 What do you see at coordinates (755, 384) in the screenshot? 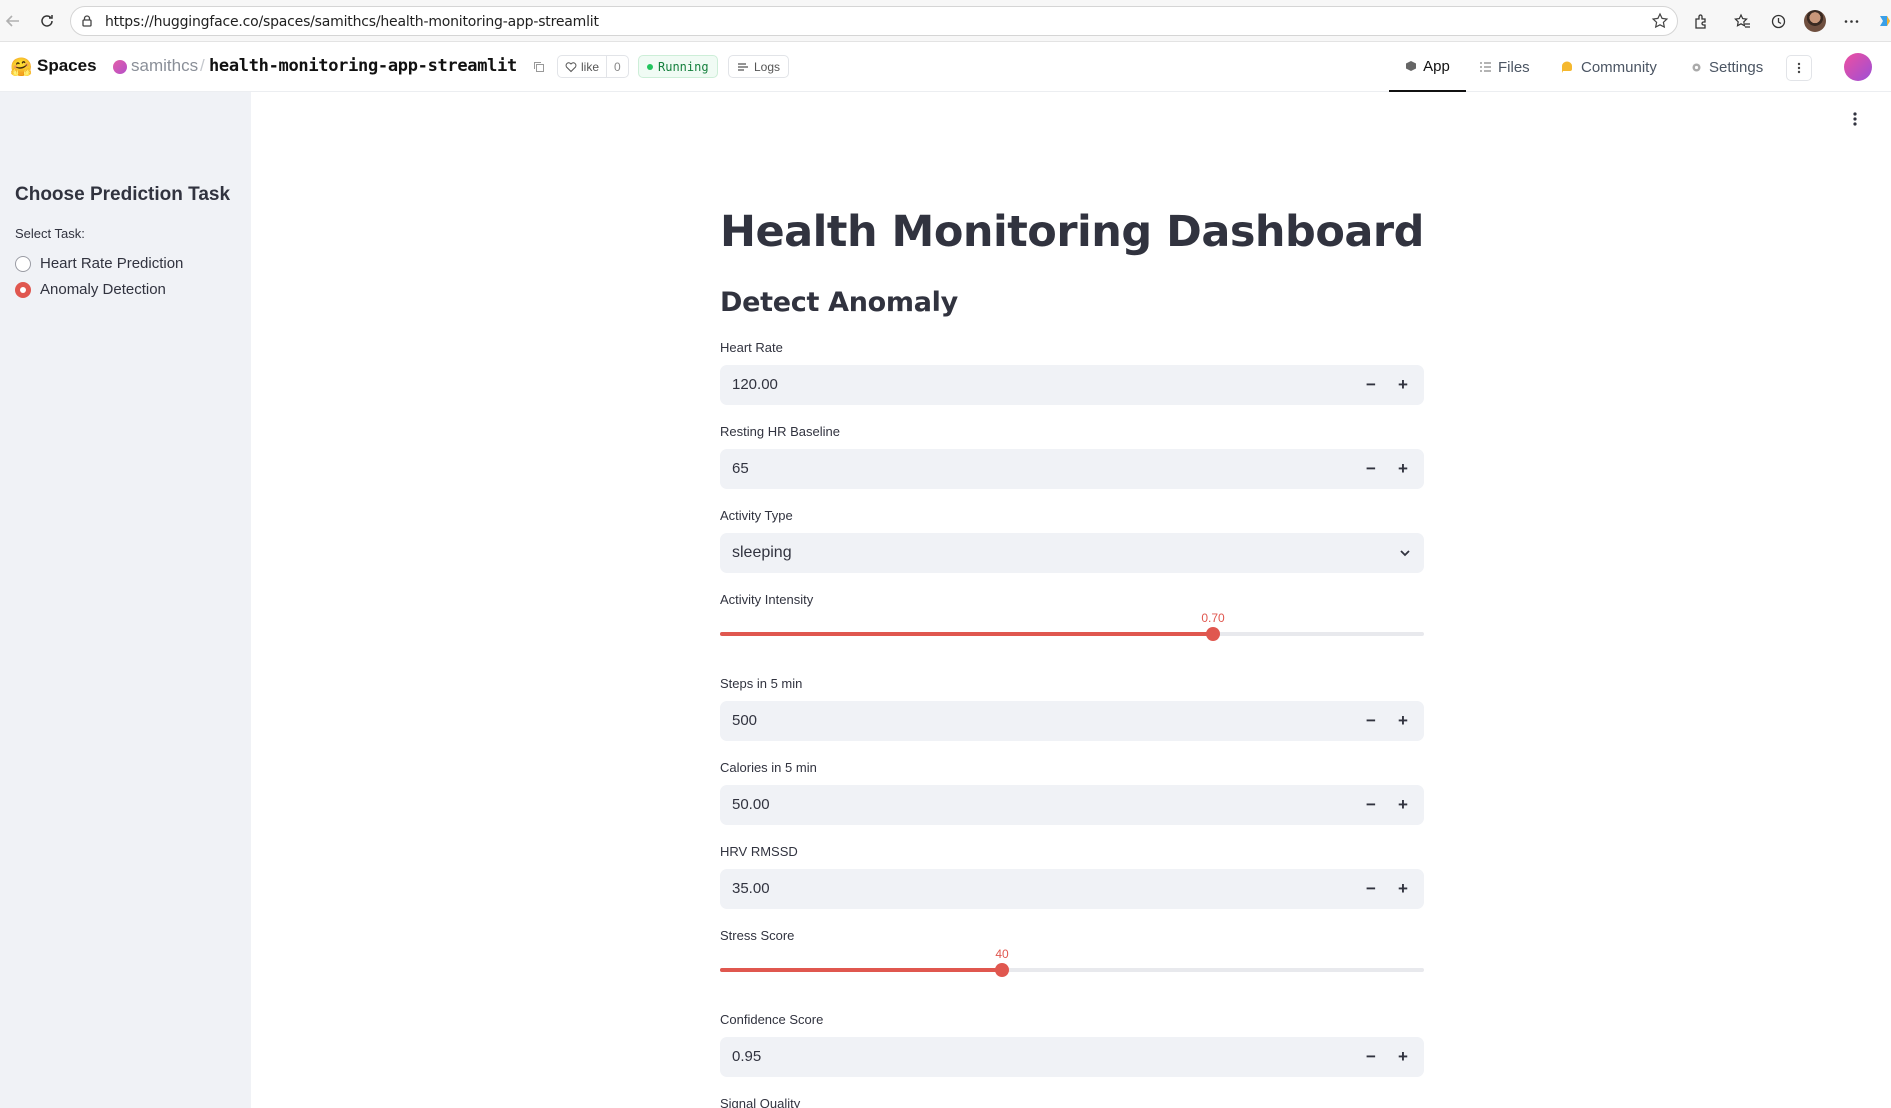
I see `heart-rate-value: 120.00` at bounding box center [755, 384].